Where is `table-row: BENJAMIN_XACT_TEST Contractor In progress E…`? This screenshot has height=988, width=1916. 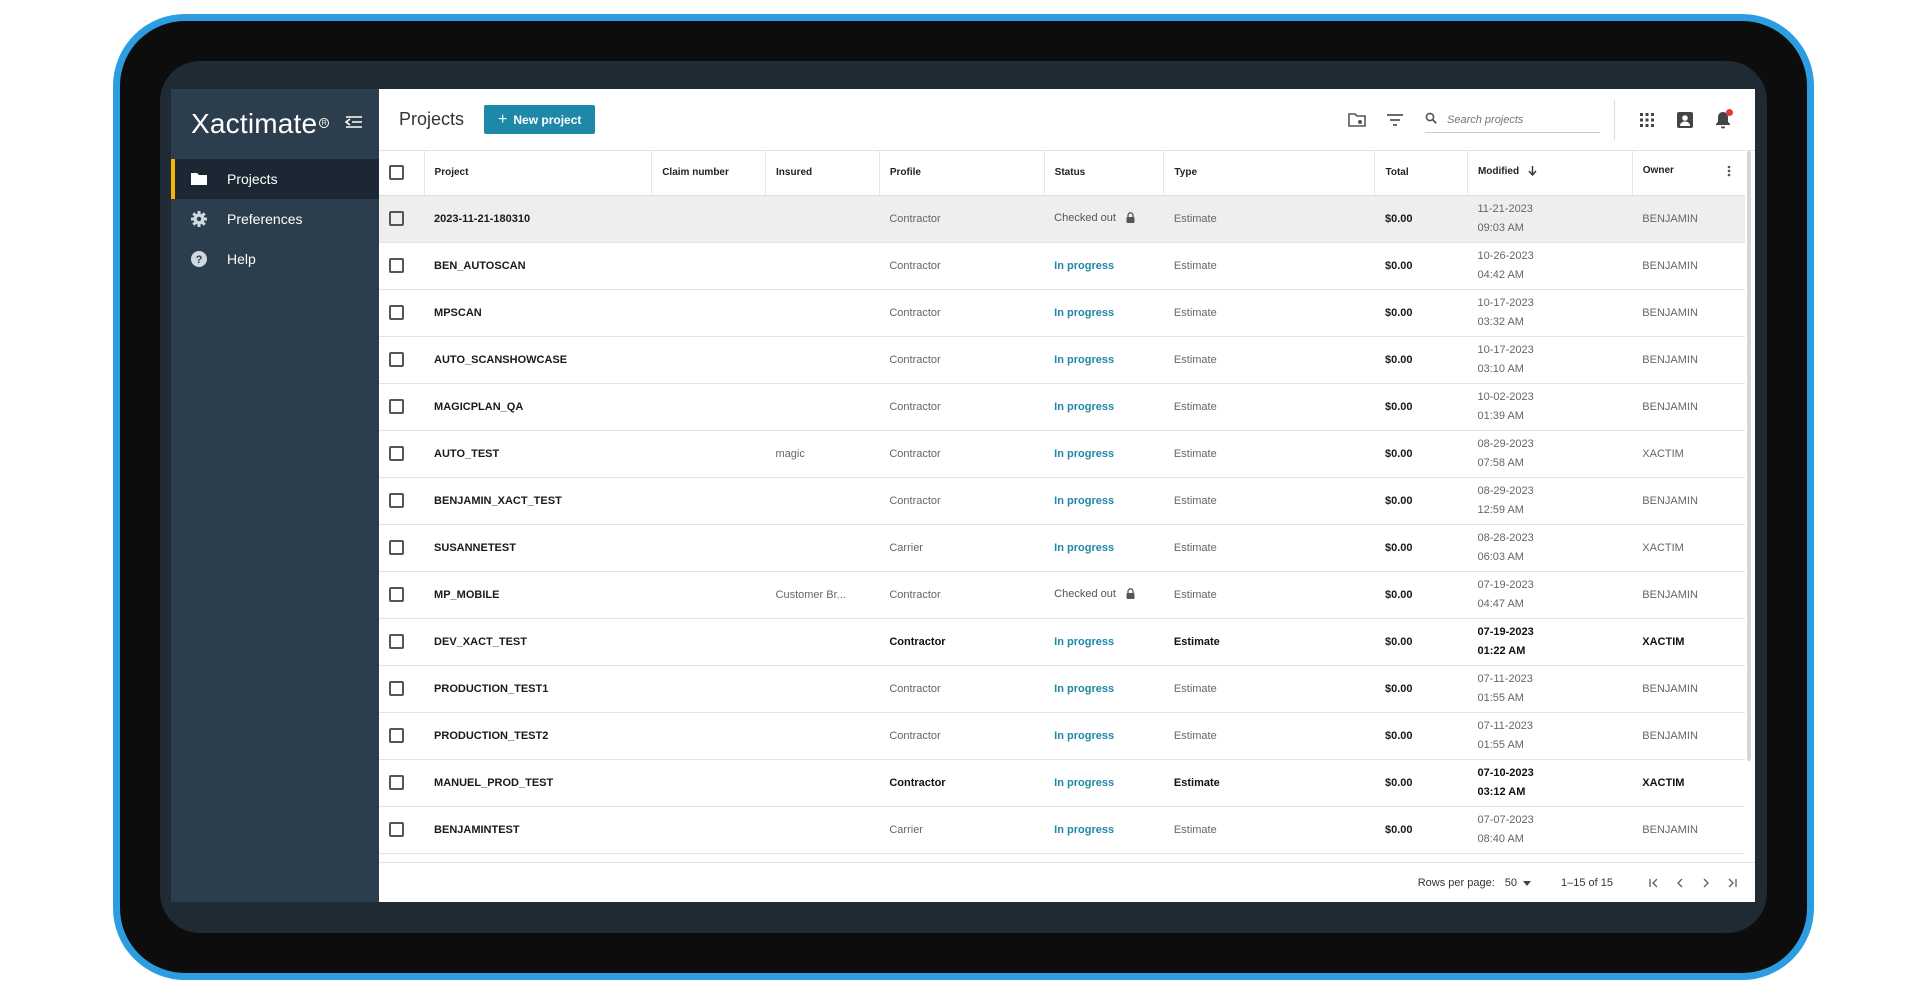 table-row: BENJAMIN_XACT_TEST Contractor In progress E… is located at coordinates (1062, 501).